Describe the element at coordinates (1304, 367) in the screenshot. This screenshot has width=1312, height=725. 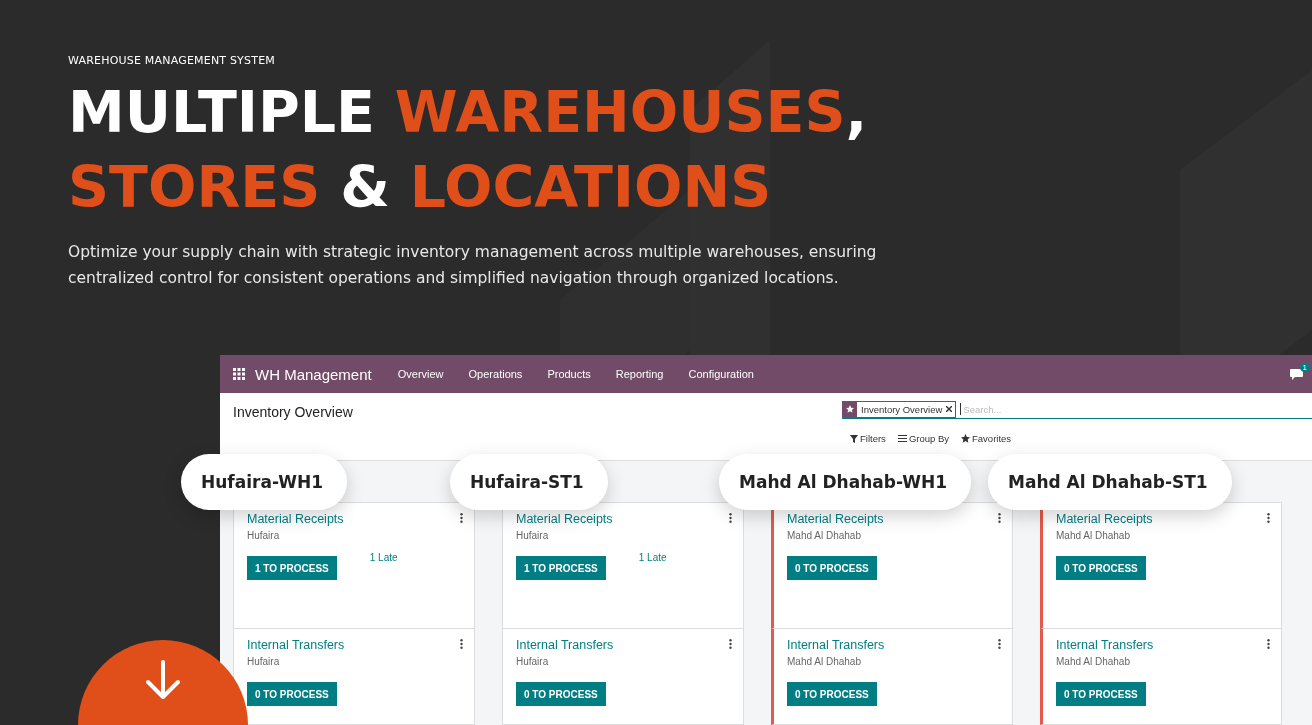
I see `notification-badge: 1` at that location.